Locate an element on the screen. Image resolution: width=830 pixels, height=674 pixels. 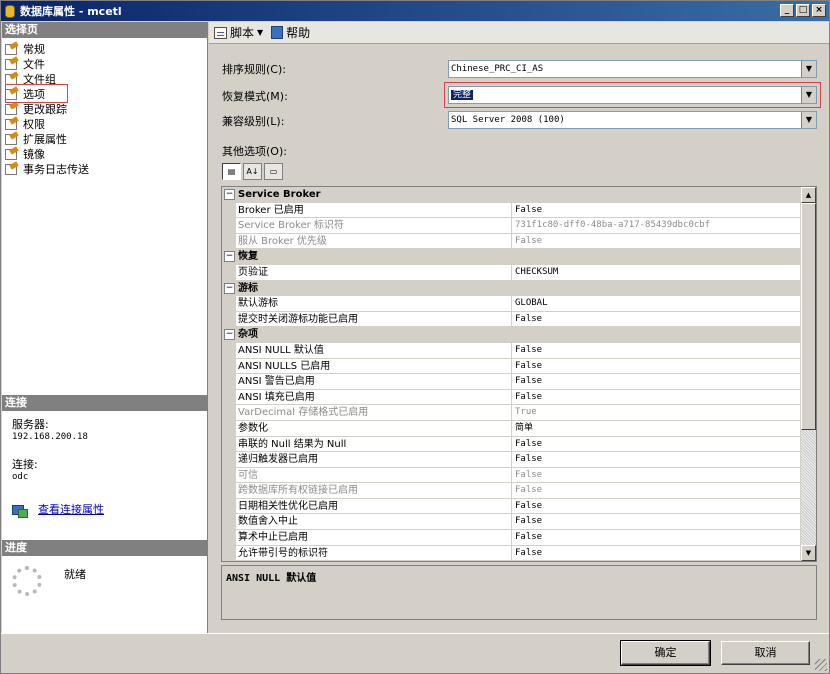
grid-property-row: ANSI 填充已启用 False is located at coordinates (511, 397).